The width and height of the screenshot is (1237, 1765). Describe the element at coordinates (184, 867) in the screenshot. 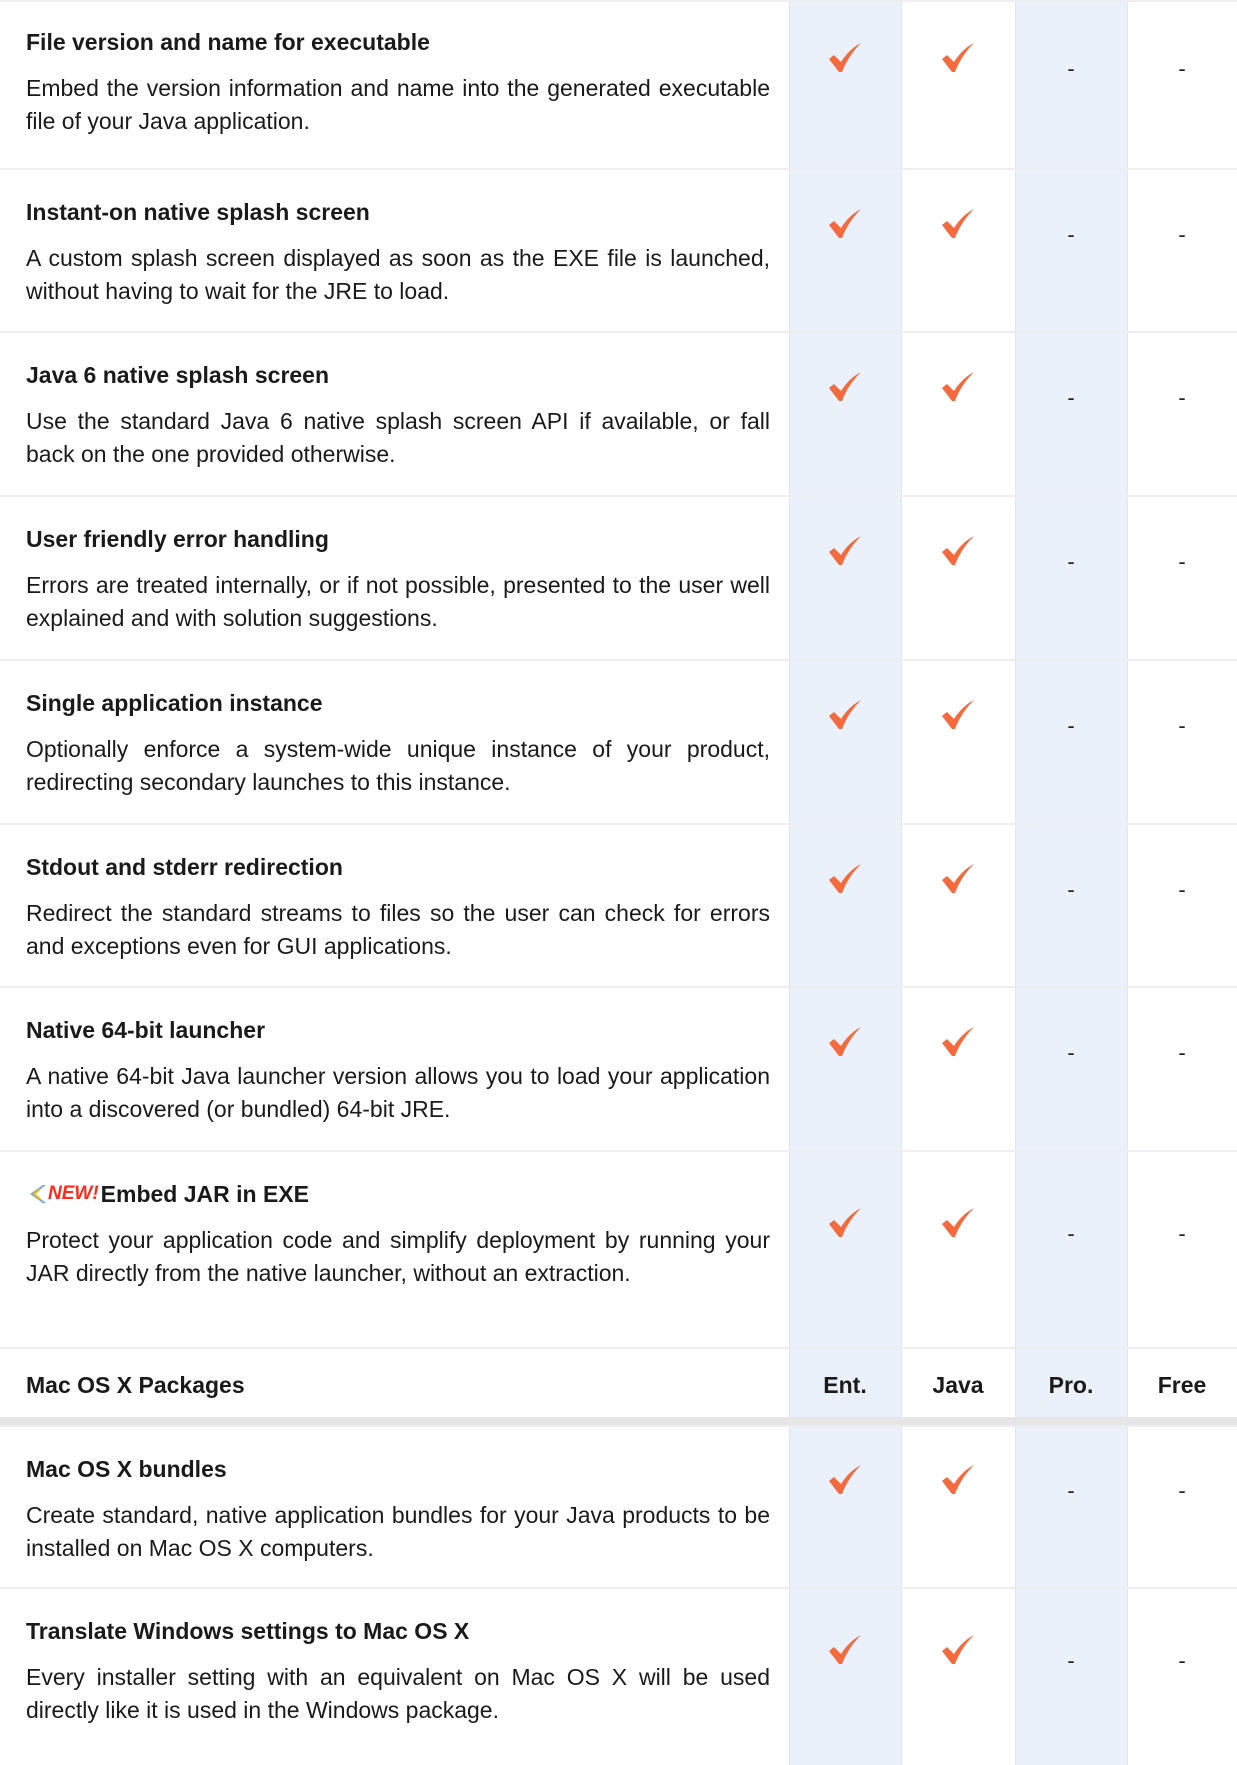

I see `feature-title-label: Stdout and stderr redirection` at that location.